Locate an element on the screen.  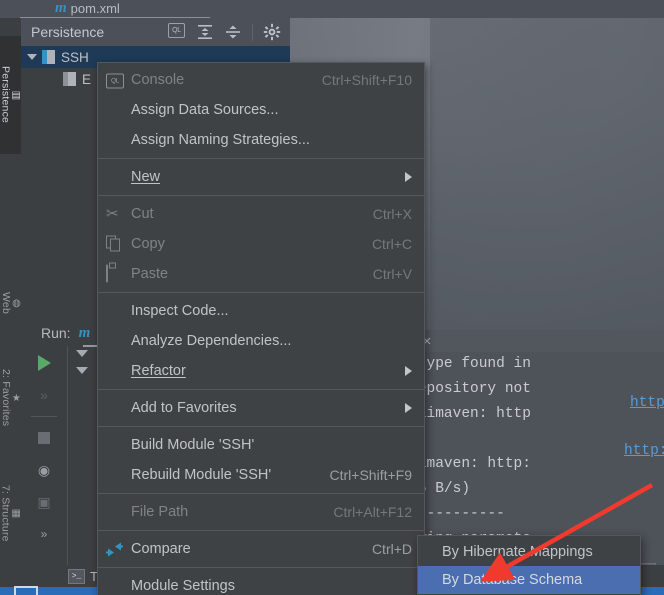
collapse-all-button is located at coordinates (233, 32).